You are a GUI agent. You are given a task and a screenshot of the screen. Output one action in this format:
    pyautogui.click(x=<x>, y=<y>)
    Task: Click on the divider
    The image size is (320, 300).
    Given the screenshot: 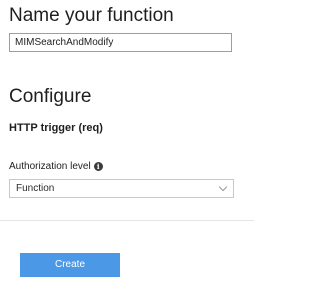 What is the action you would take?
    pyautogui.click(x=127, y=220)
    